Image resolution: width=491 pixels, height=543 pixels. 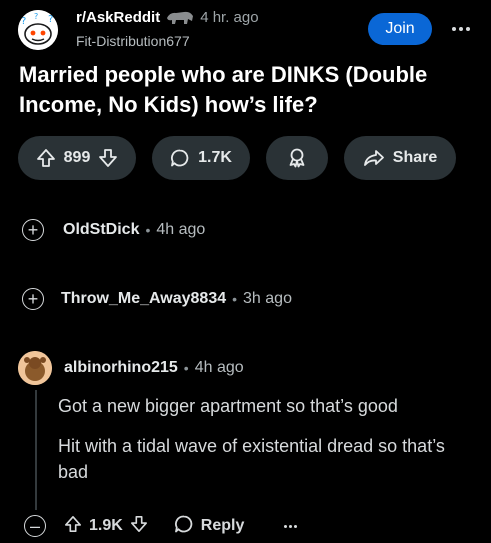 What do you see at coordinates (400, 29) in the screenshot?
I see `join-button: Join` at bounding box center [400, 29].